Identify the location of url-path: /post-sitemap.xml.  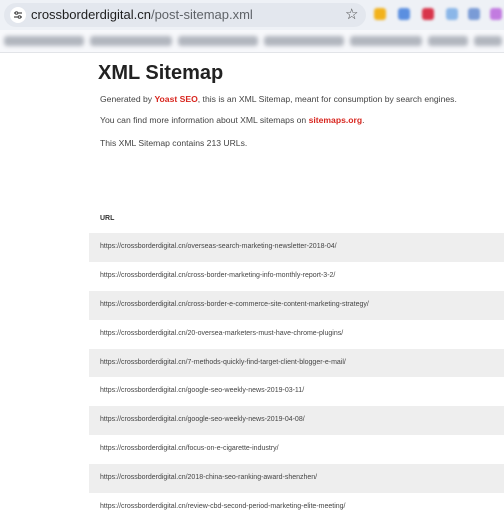
(201, 14).